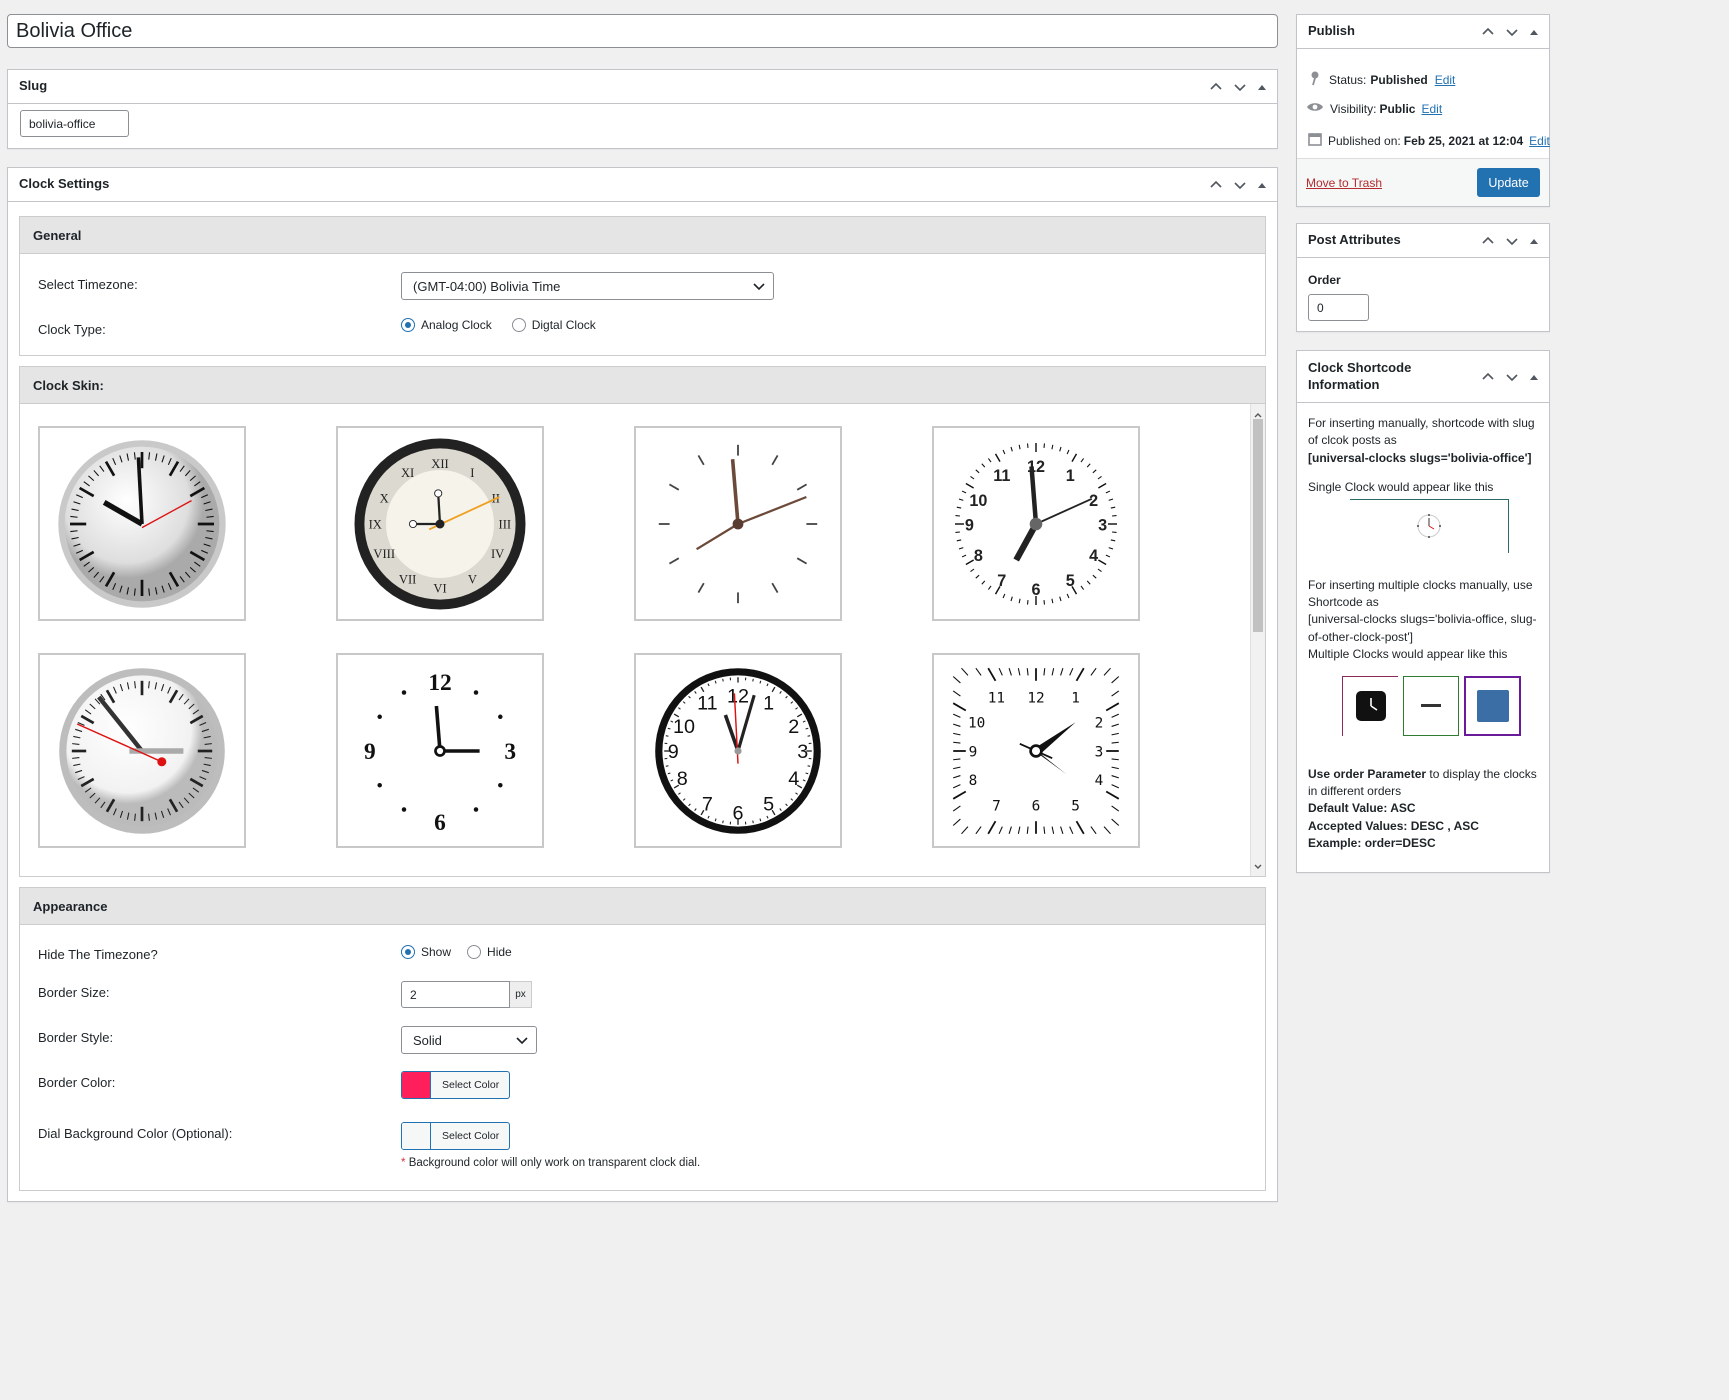 Image resolution: width=1729 pixels, height=1400 pixels. I want to click on radio-hide-timezone, so click(474, 952).